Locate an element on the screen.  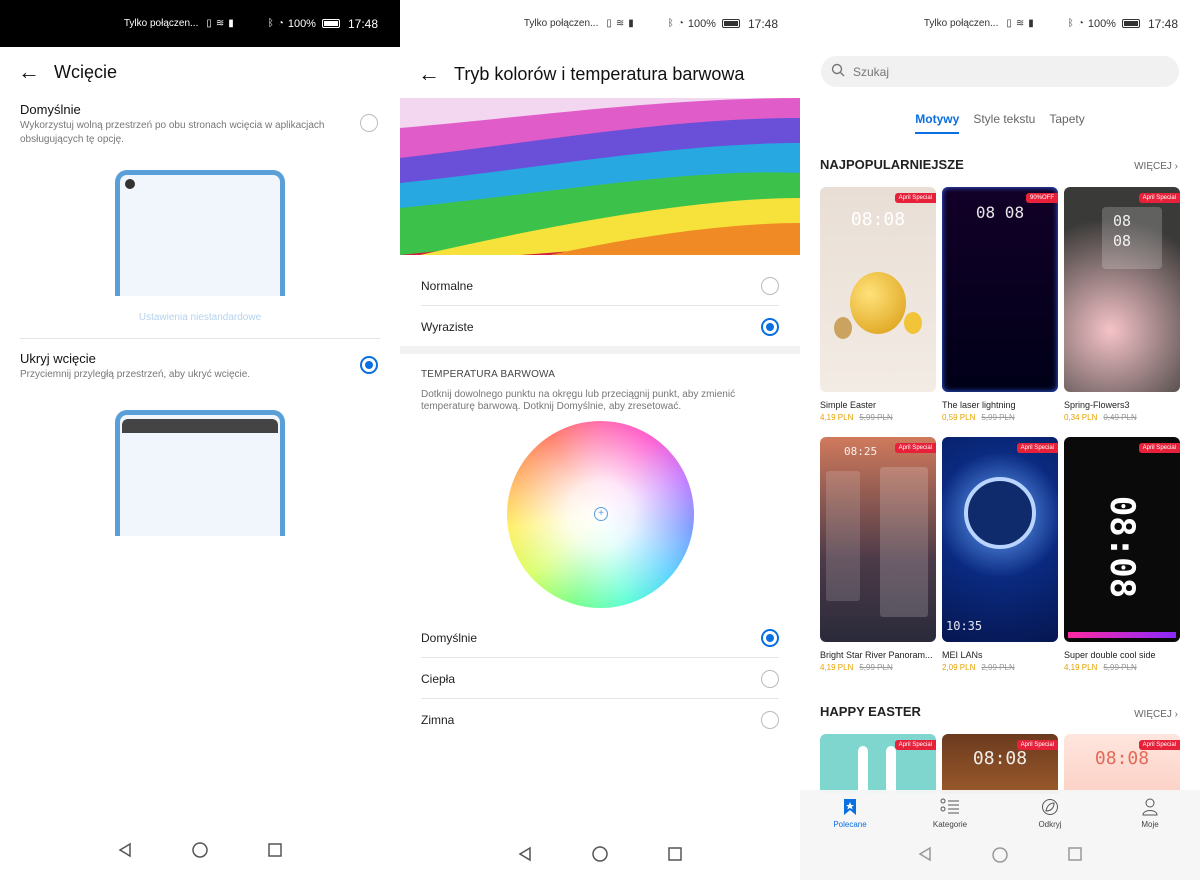
theme-name: Simple Easter is located at coordinates (848, 405).